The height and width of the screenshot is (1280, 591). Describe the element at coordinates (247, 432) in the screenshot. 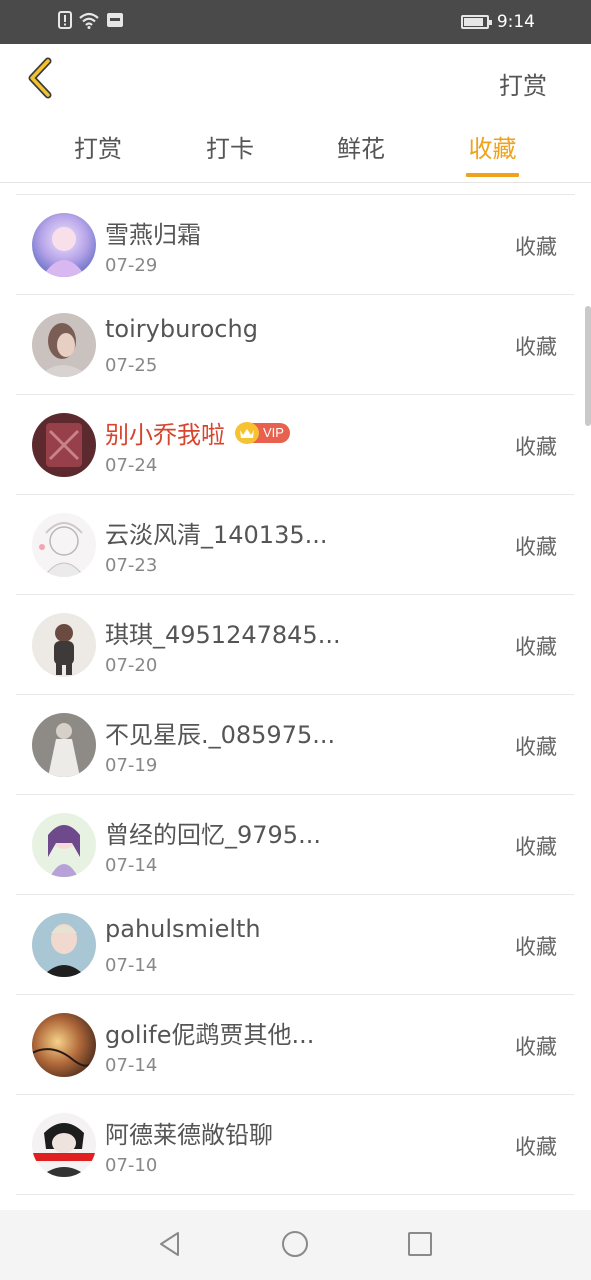

I see `crown-icon` at that location.